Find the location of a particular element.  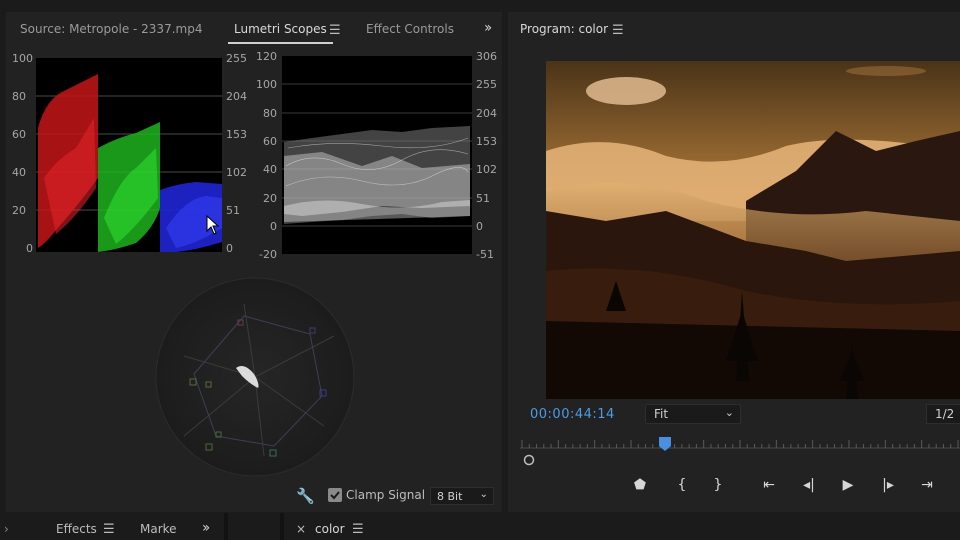

checkmark-icon is located at coordinates (335, 495).